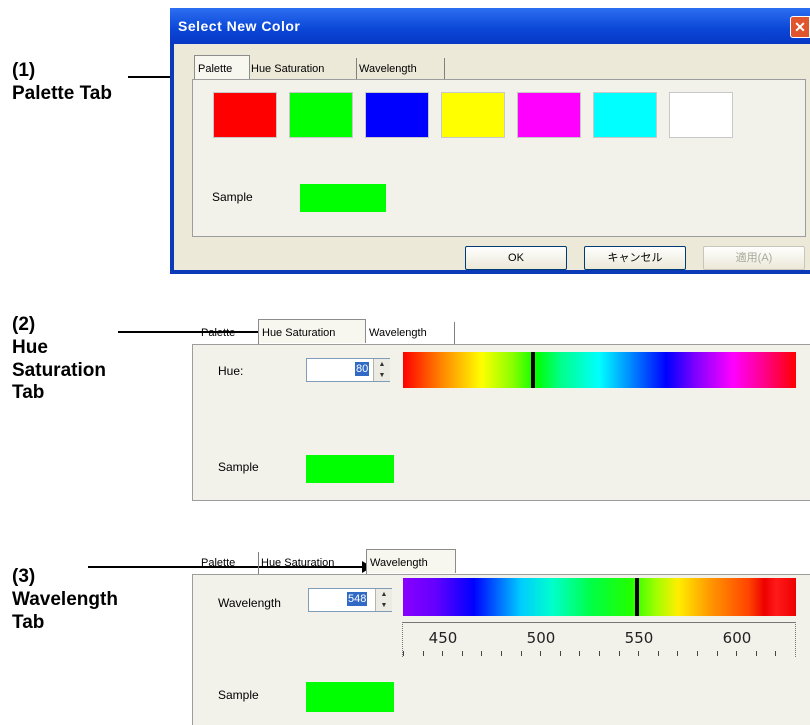  I want to click on wavelength-tab-strip: Palette Hue Saturation Wavelength, so click(348, 561).